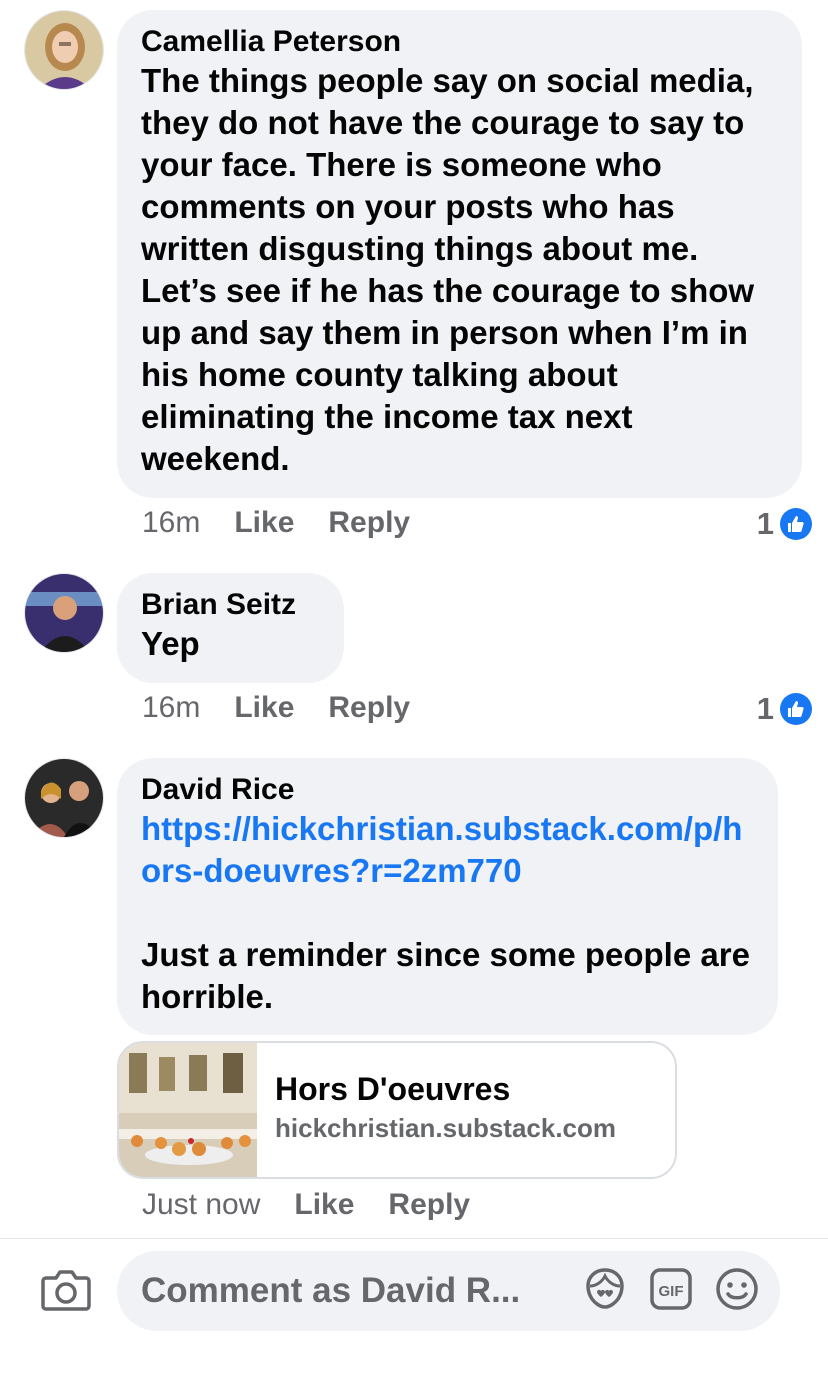 Image resolution: width=828 pixels, height=1375 pixels. What do you see at coordinates (458, 42) in the screenshot?
I see `comment-author: Camellia Peterson` at bounding box center [458, 42].